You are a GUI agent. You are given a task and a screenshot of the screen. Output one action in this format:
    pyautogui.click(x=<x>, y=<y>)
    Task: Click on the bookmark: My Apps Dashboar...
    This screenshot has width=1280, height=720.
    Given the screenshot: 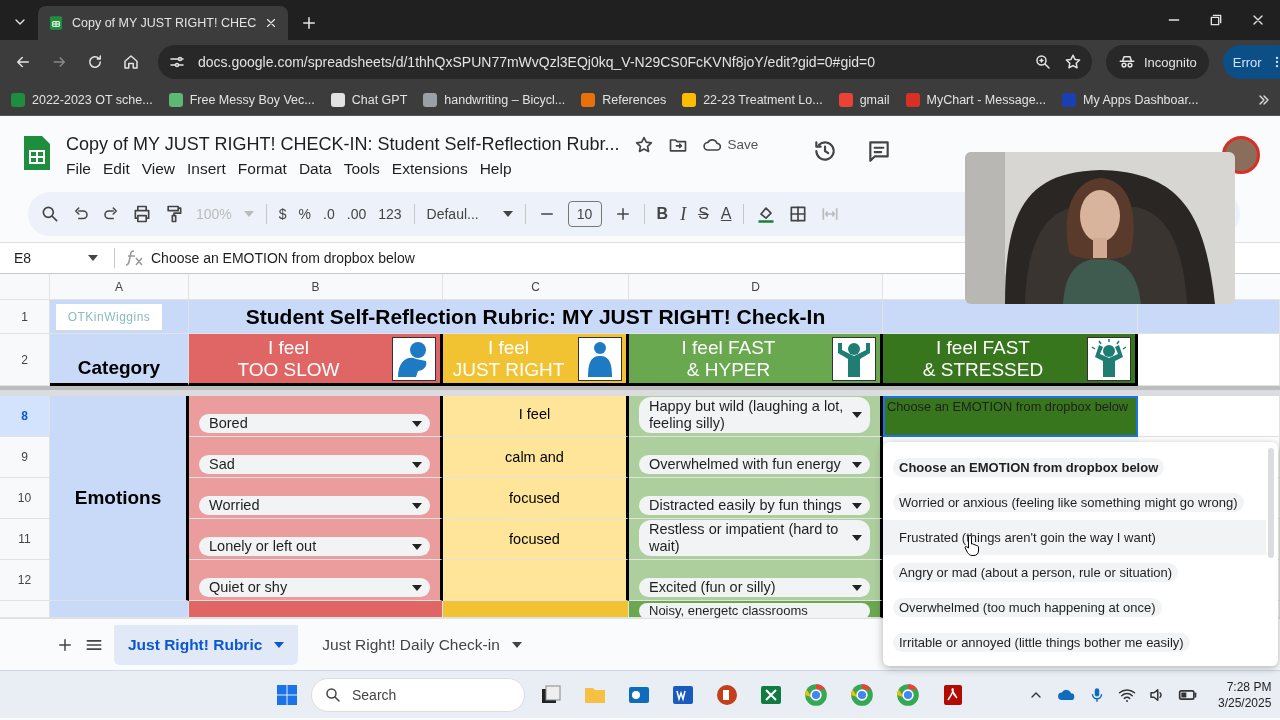 What is the action you would take?
    pyautogui.click(x=1130, y=99)
    